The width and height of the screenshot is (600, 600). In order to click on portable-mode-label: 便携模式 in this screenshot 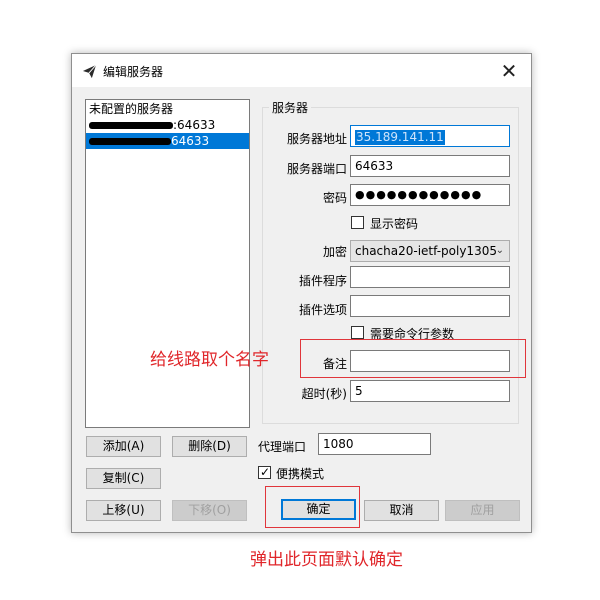, I will do `click(300, 474)`.